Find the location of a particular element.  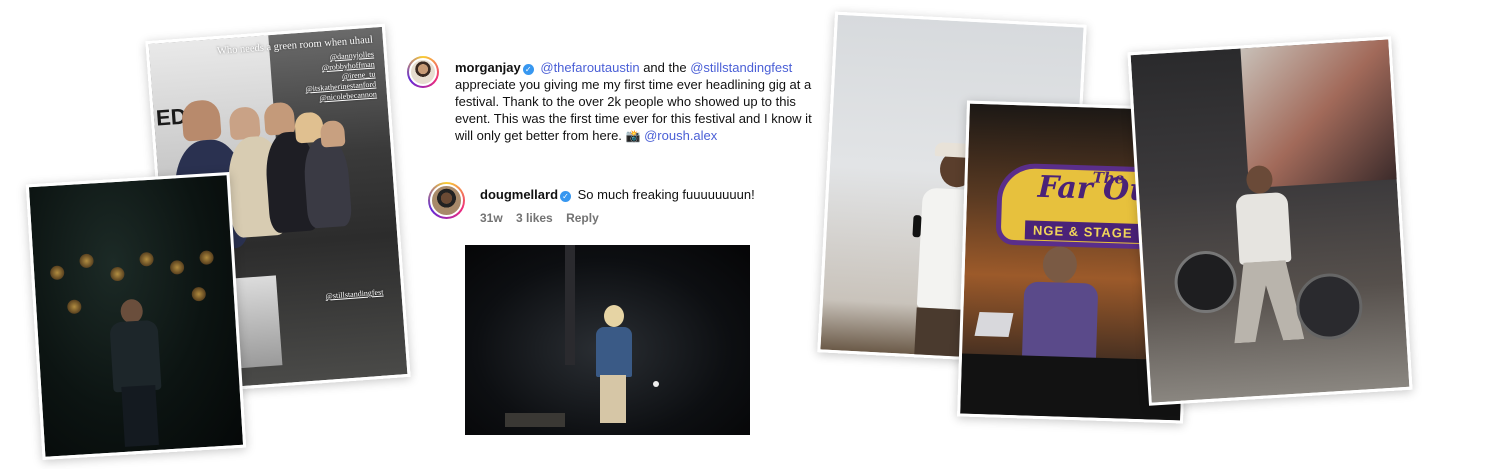

stage-light-dot is located at coordinates (656, 384).